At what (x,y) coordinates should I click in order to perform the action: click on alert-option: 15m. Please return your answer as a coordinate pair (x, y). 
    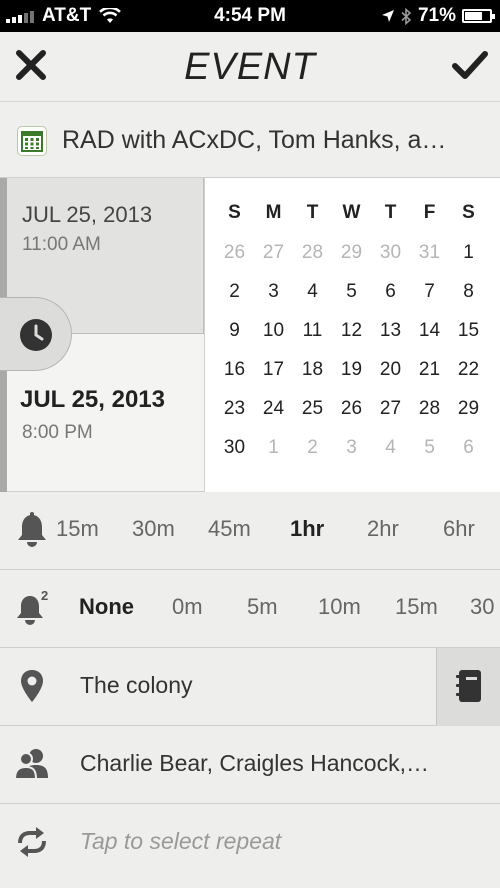
    Looking at the image, I should click on (77, 529).